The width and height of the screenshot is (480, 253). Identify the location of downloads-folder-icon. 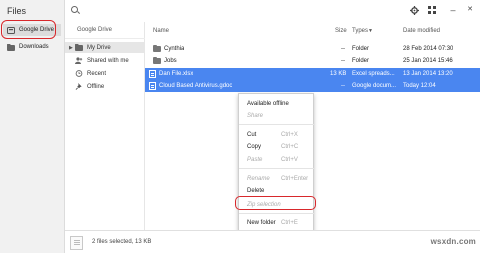
(11, 47).